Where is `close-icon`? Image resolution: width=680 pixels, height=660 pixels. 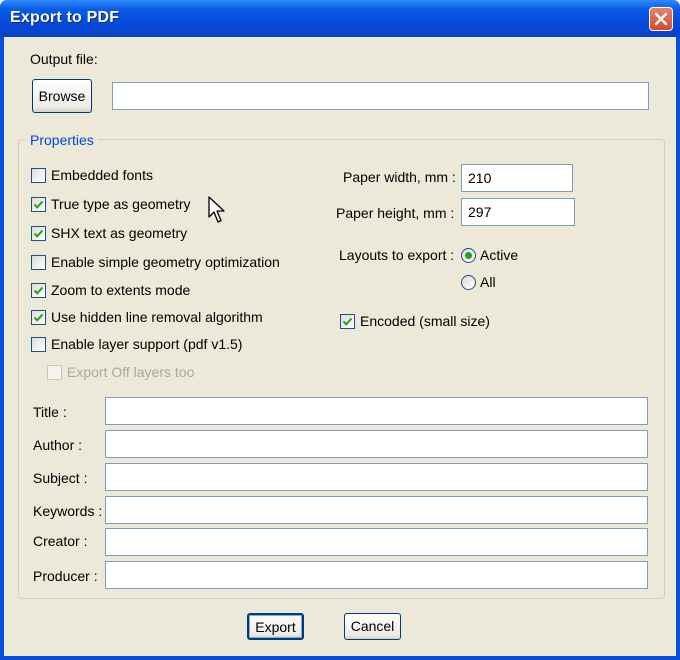
close-icon is located at coordinates (661, 19).